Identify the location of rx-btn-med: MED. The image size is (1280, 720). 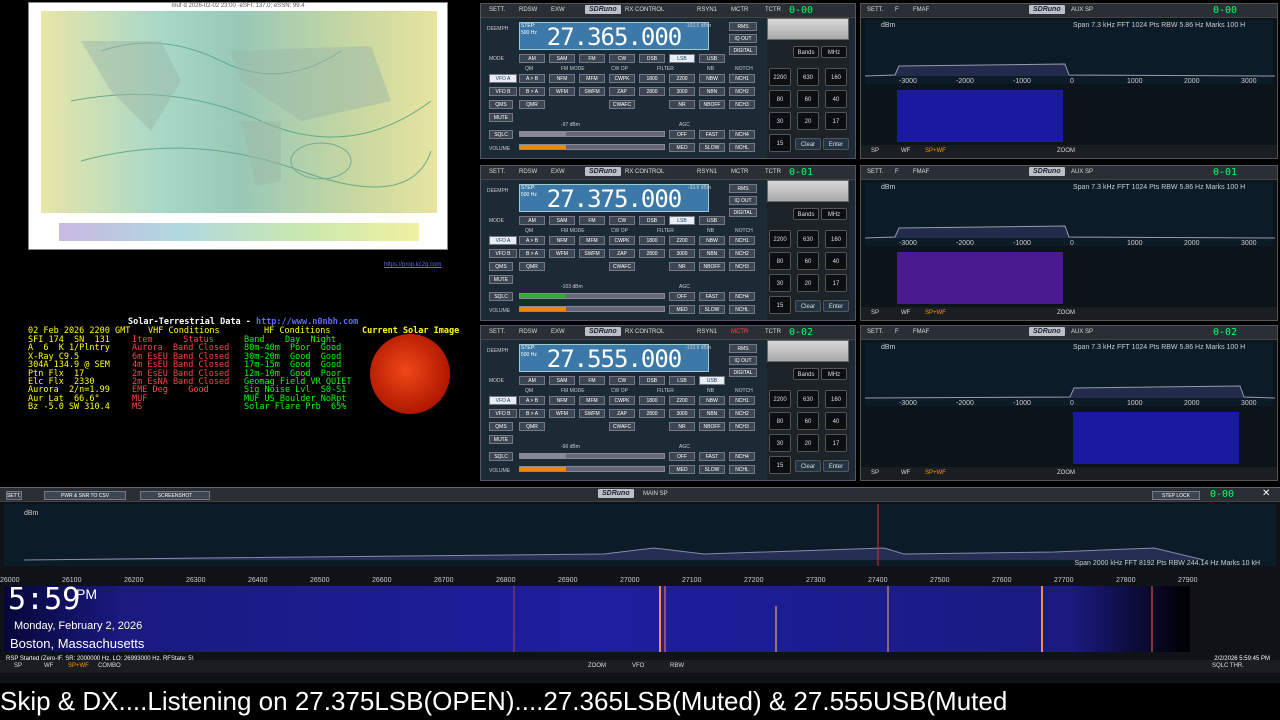
(682, 147).